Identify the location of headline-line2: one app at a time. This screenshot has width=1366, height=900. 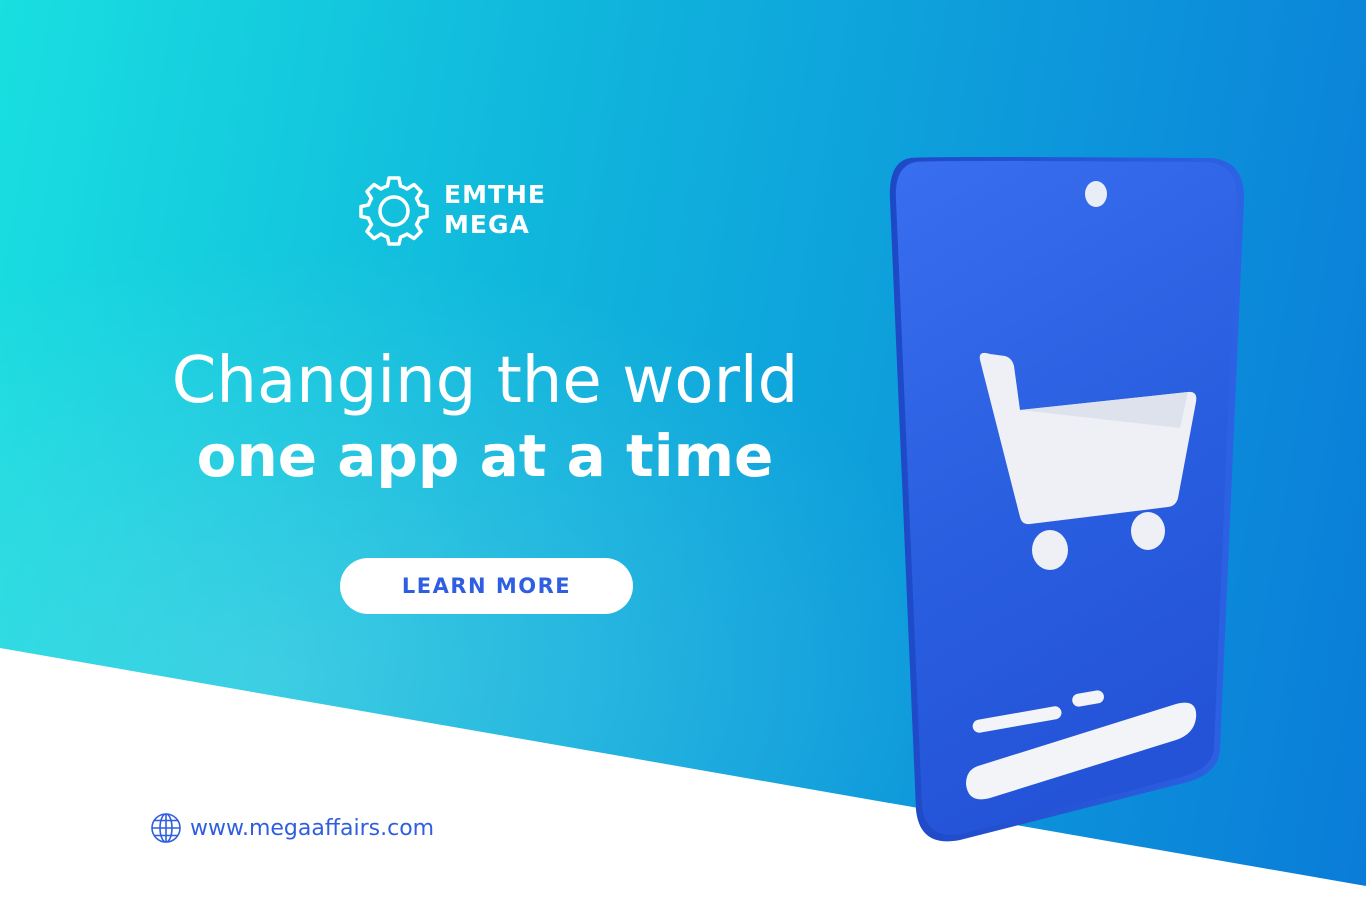
(485, 456).